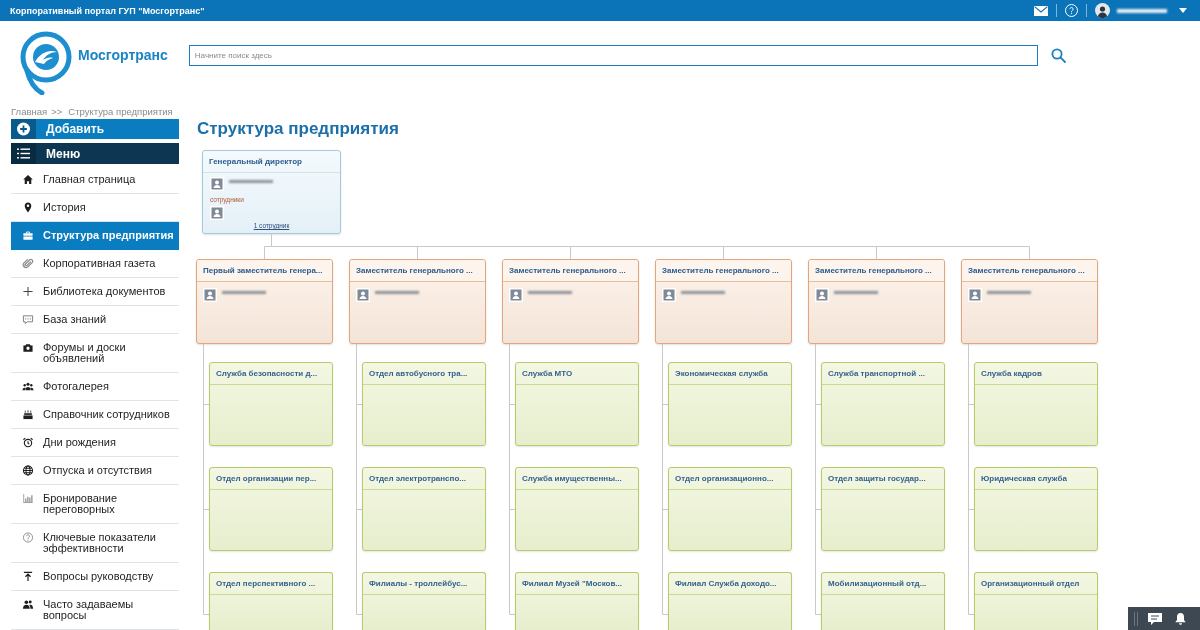 The height and width of the screenshot is (630, 1200). Describe the element at coordinates (95, 504) in the screenshot. I see `sidebar-item: Бронирование переговорных` at that location.